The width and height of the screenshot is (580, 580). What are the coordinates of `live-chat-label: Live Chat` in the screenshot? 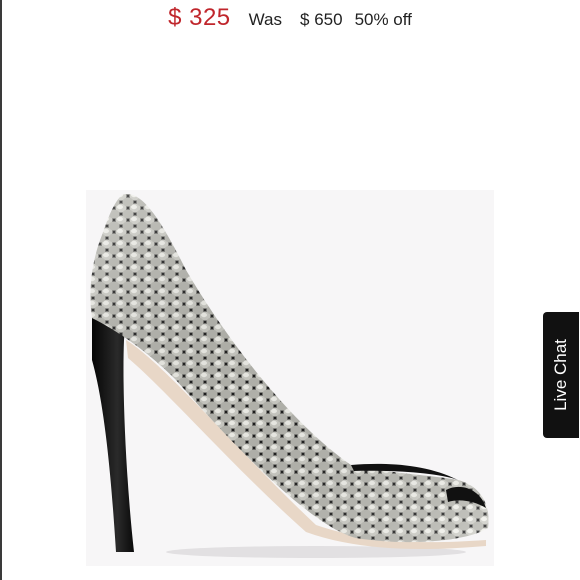 It's located at (561, 375).